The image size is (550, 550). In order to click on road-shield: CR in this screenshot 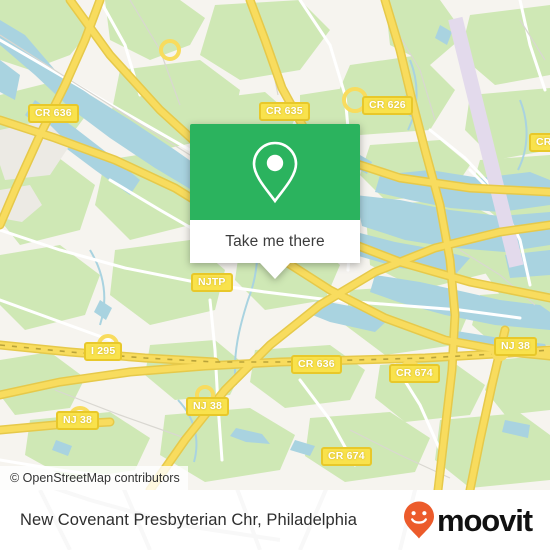, I will do `click(539, 142)`.